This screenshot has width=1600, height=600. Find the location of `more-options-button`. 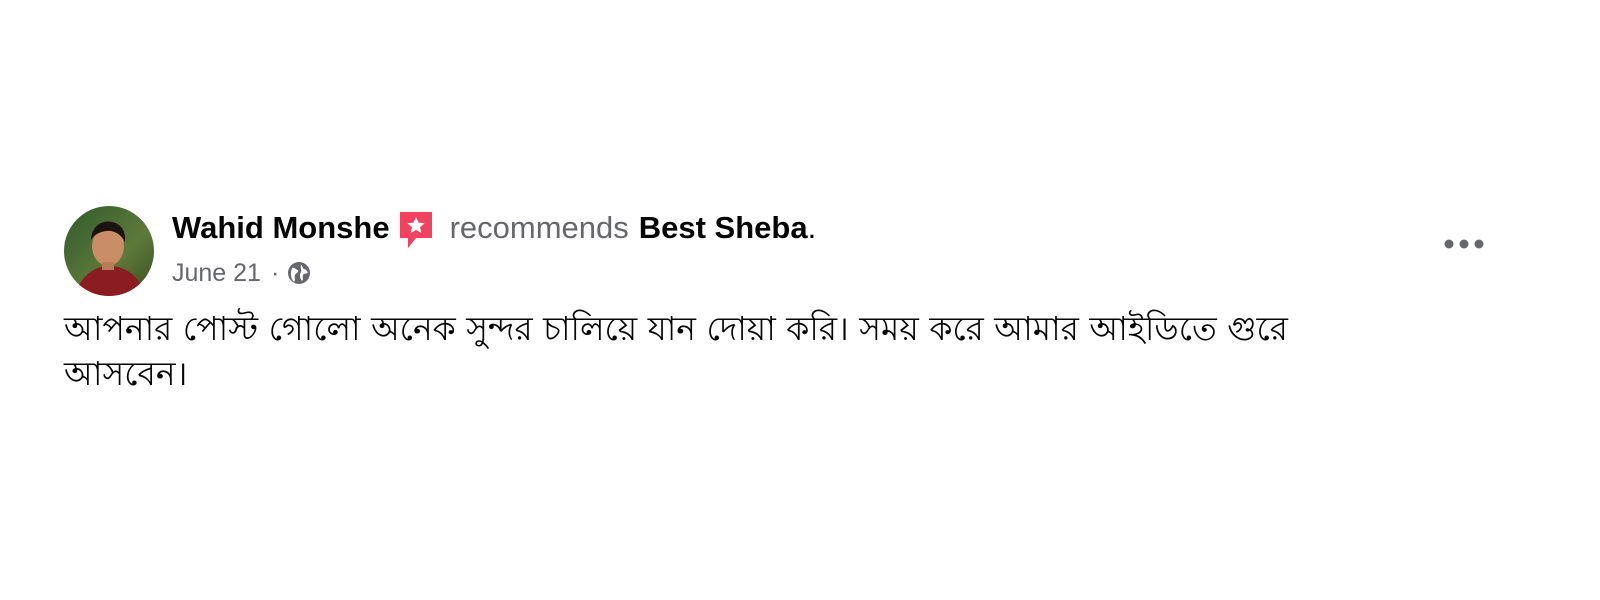

more-options-button is located at coordinates (1464, 244).